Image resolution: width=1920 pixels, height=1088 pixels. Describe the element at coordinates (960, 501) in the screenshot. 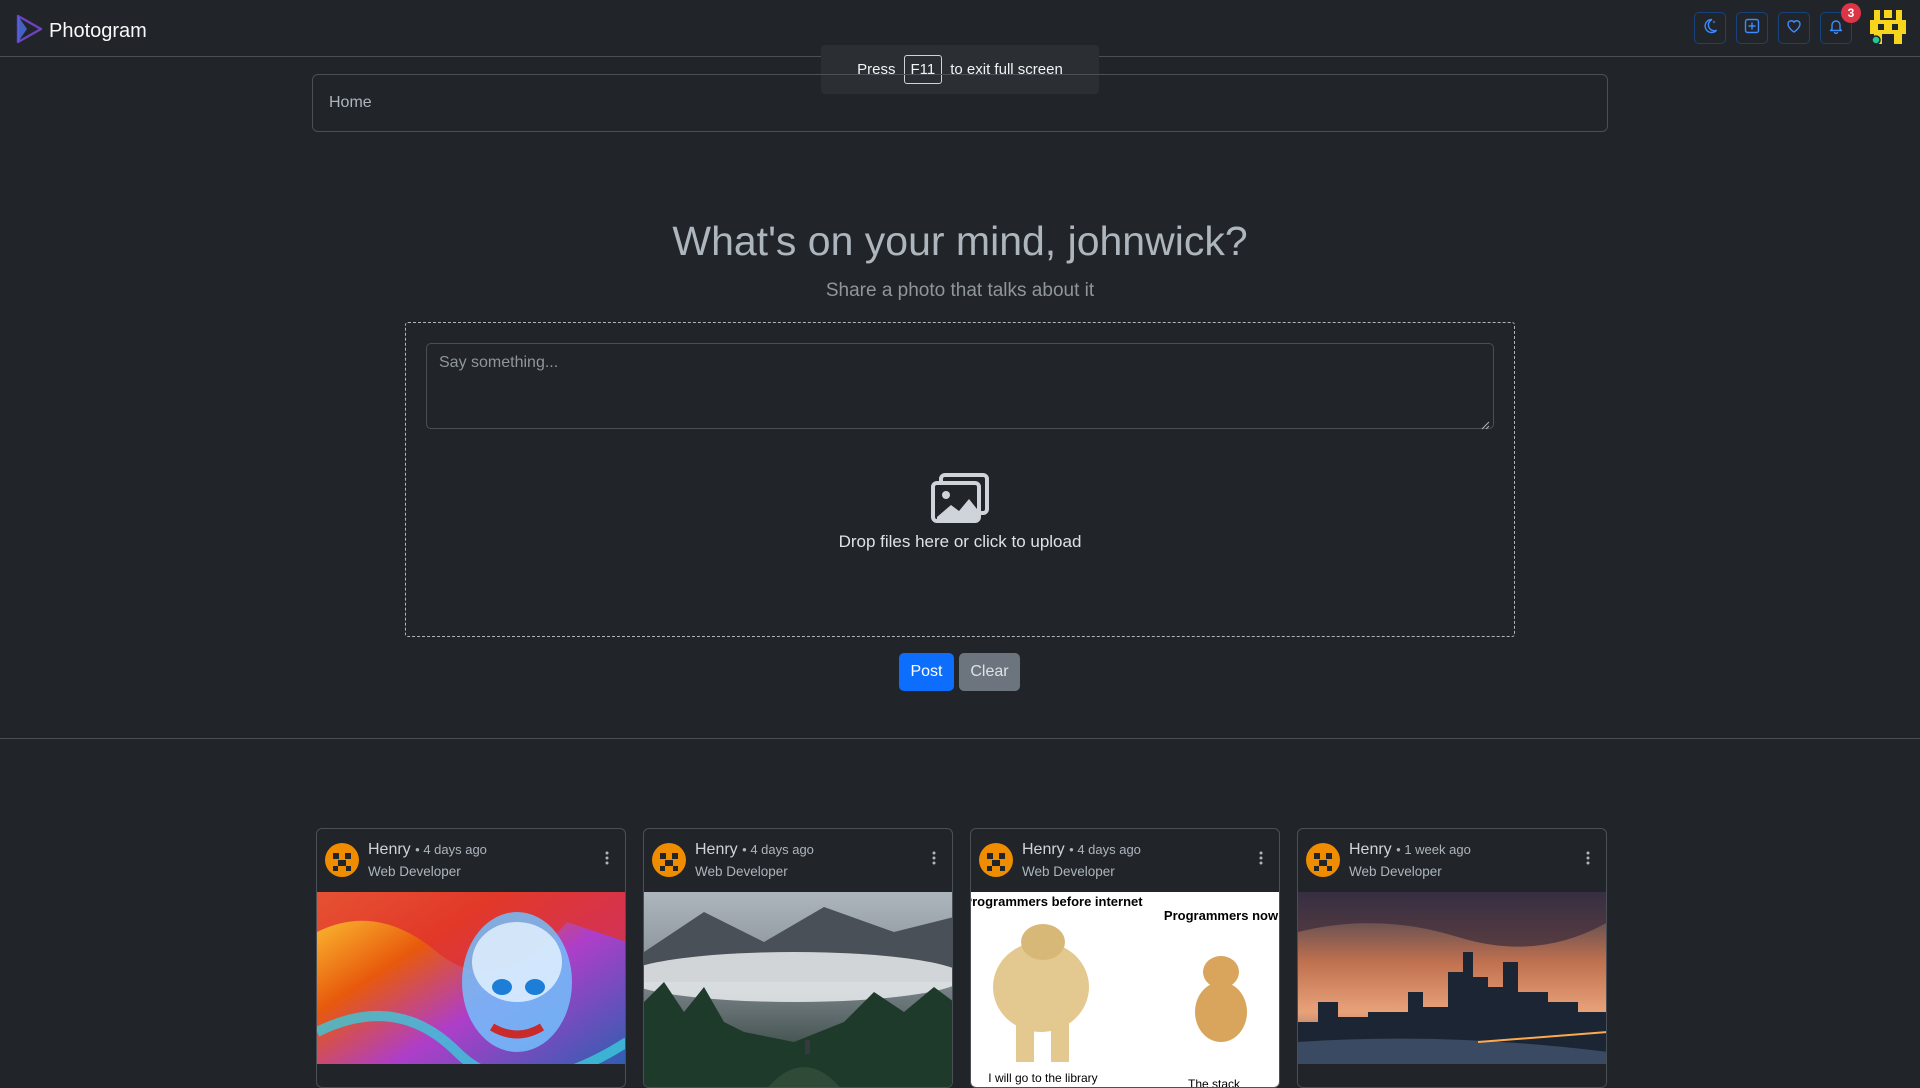

I see `images-icon` at that location.